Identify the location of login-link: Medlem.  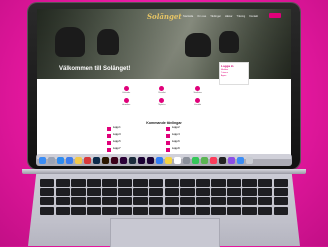
(234, 70).